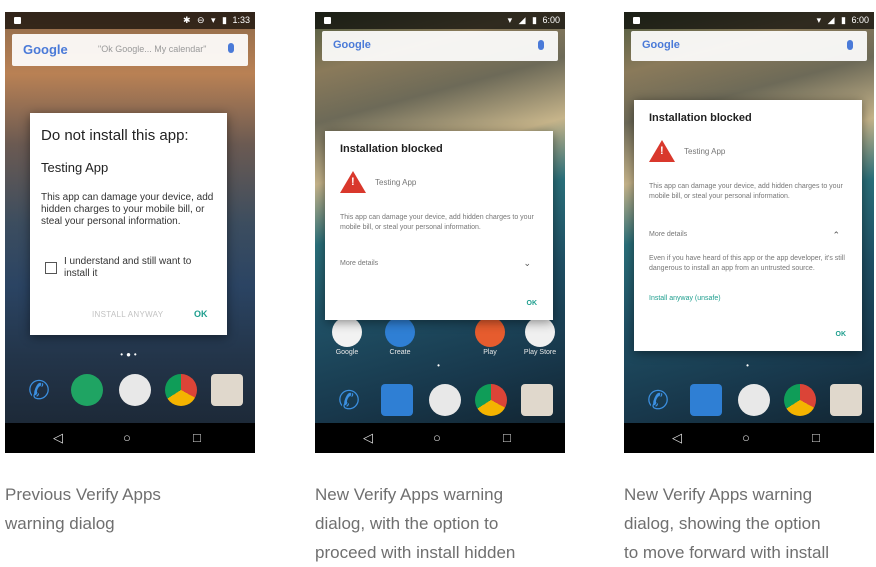 Image resolution: width=876 pixels, height=567 pixels. What do you see at coordinates (127, 314) in the screenshot?
I see `install-anyway-button: INSTALL ANYWAY` at bounding box center [127, 314].